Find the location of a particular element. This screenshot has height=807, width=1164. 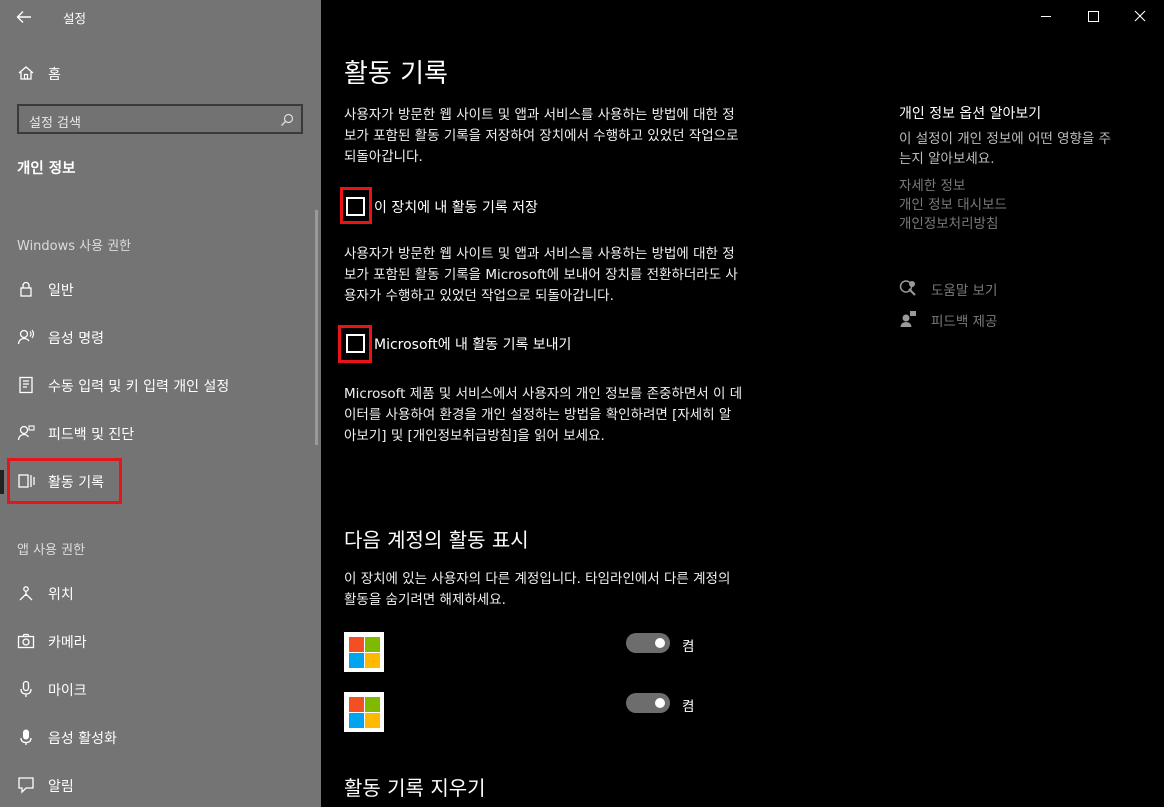

camera-icon is located at coordinates (26, 641).